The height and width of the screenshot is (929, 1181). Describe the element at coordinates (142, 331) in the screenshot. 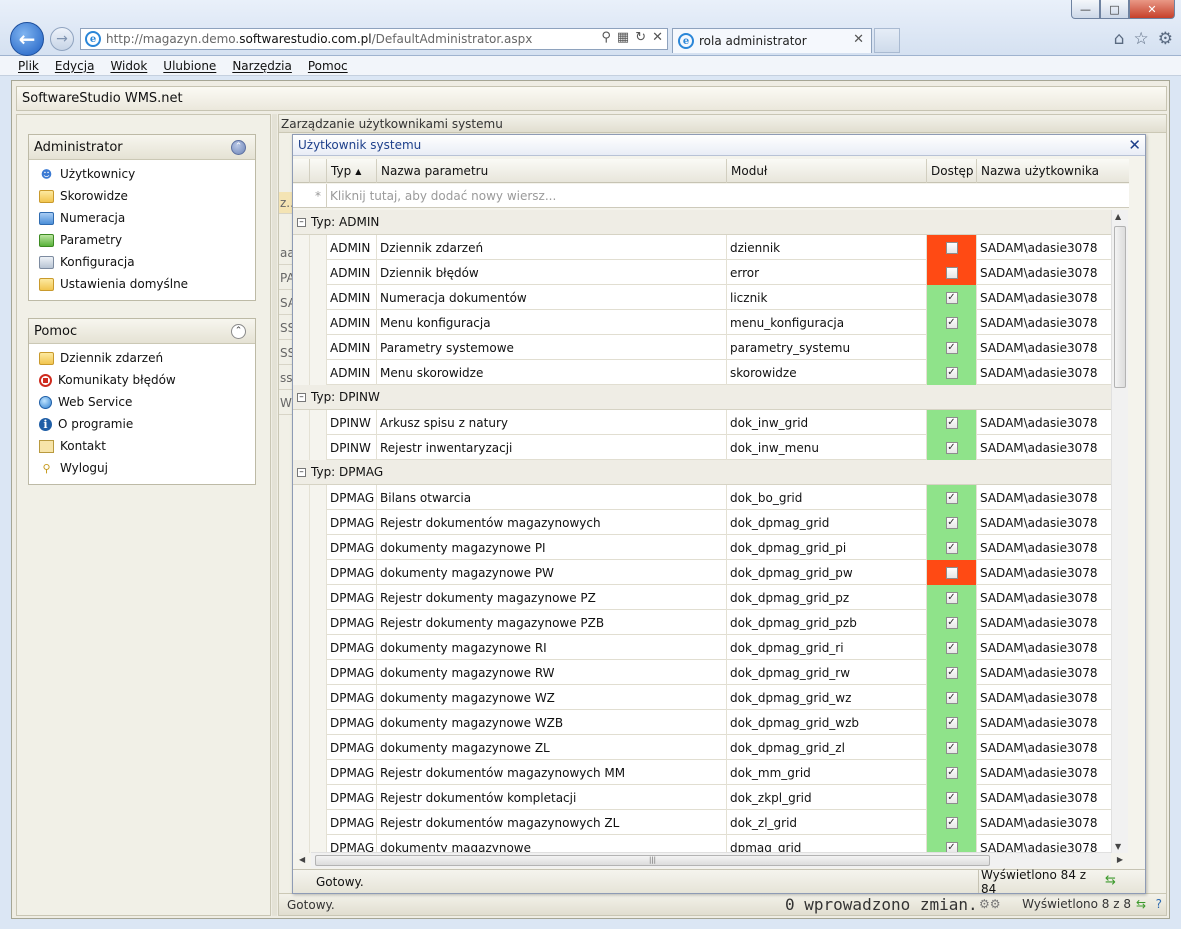

I see `help-panel-header: Pomoc ⌃` at that location.